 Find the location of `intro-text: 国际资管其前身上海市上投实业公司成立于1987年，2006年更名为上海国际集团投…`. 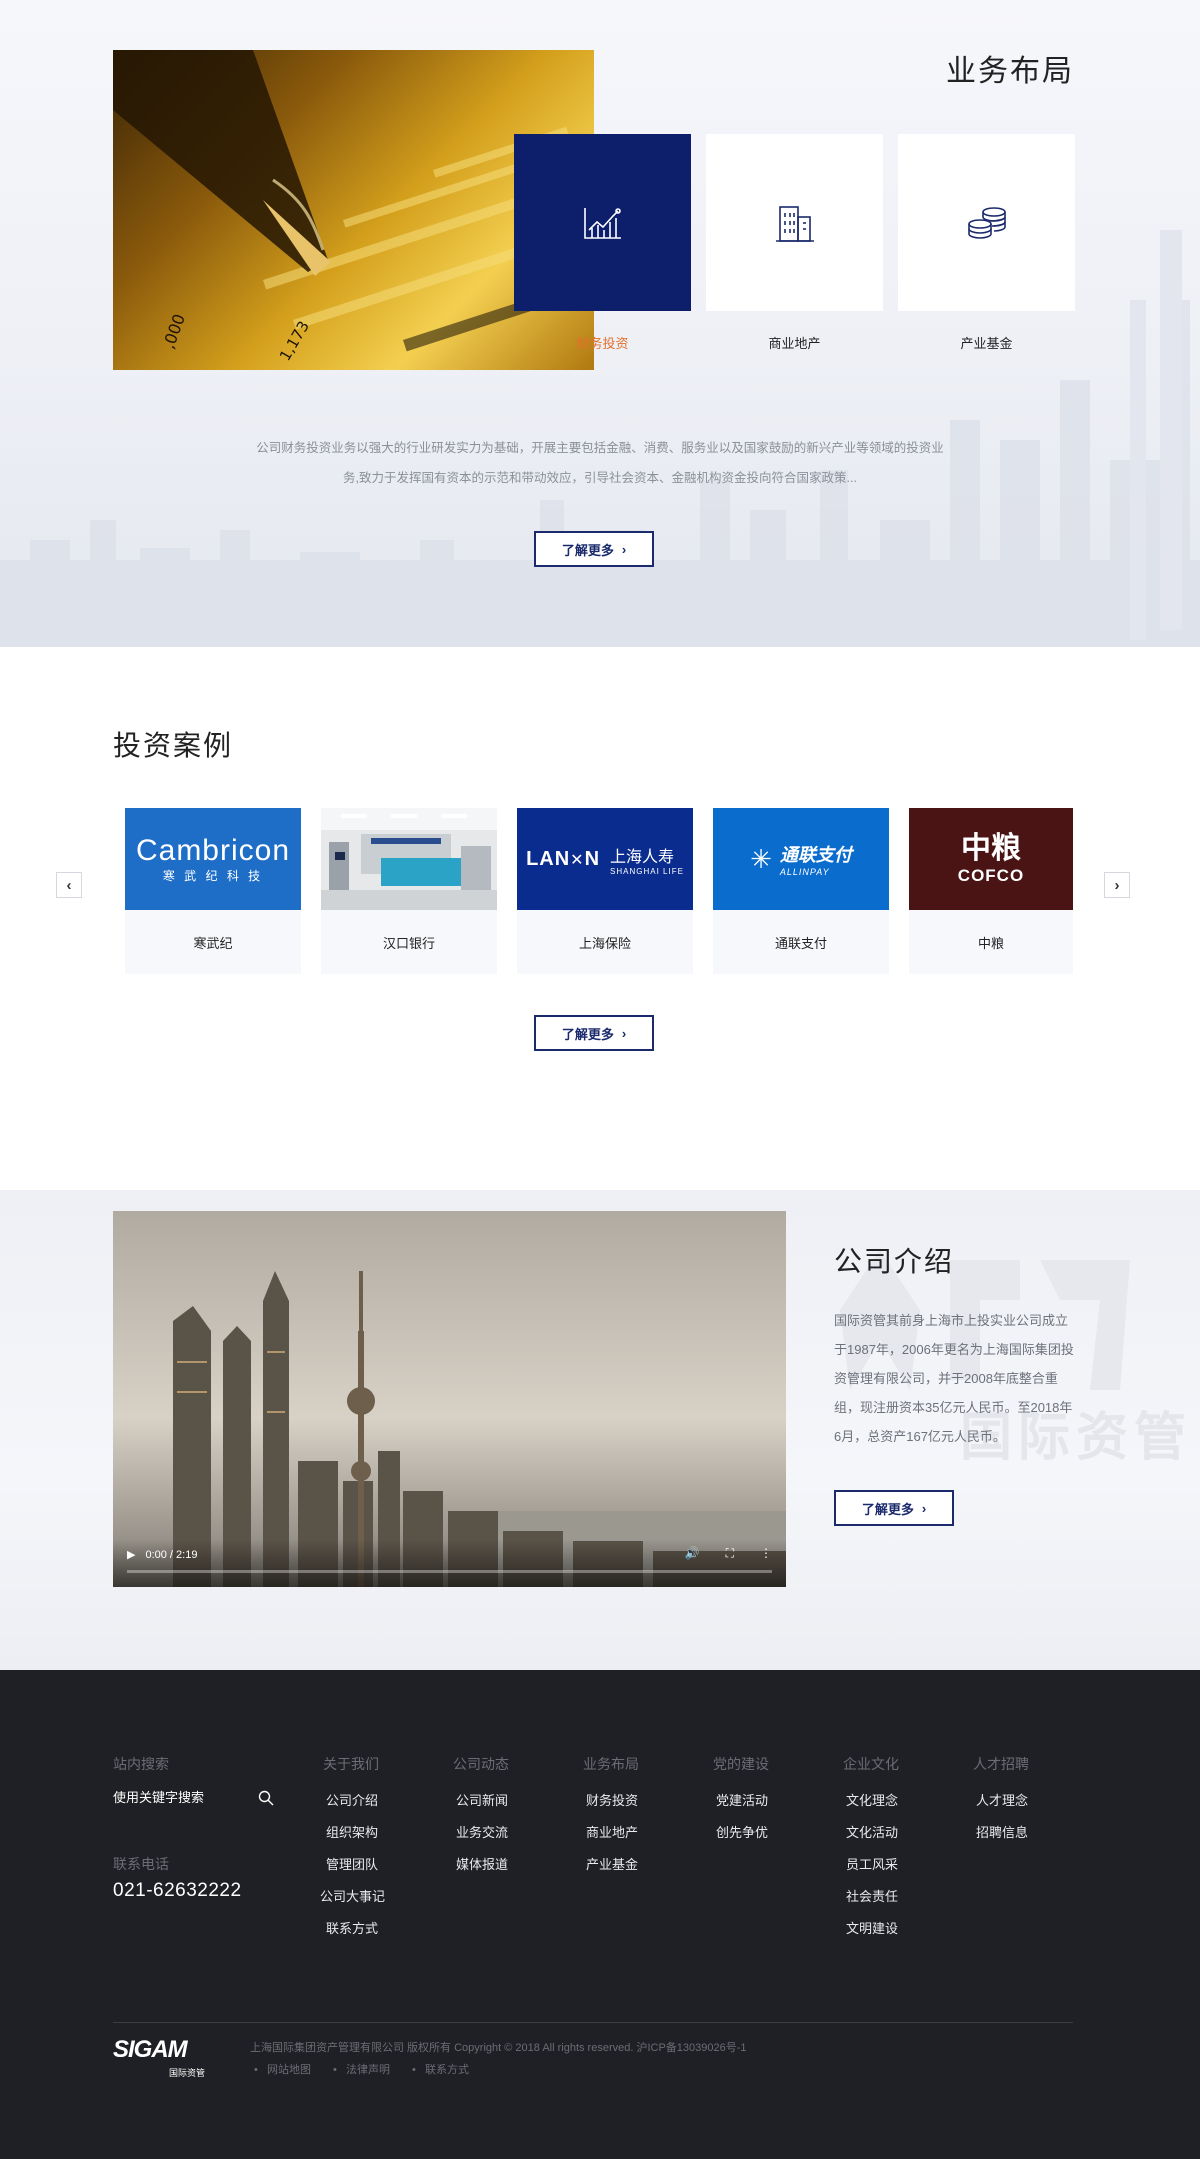

intro-text: 国际资管其前身上海市上投实业公司成立于1987年，2006年更名为上海国际集团投… is located at coordinates (954, 1378).